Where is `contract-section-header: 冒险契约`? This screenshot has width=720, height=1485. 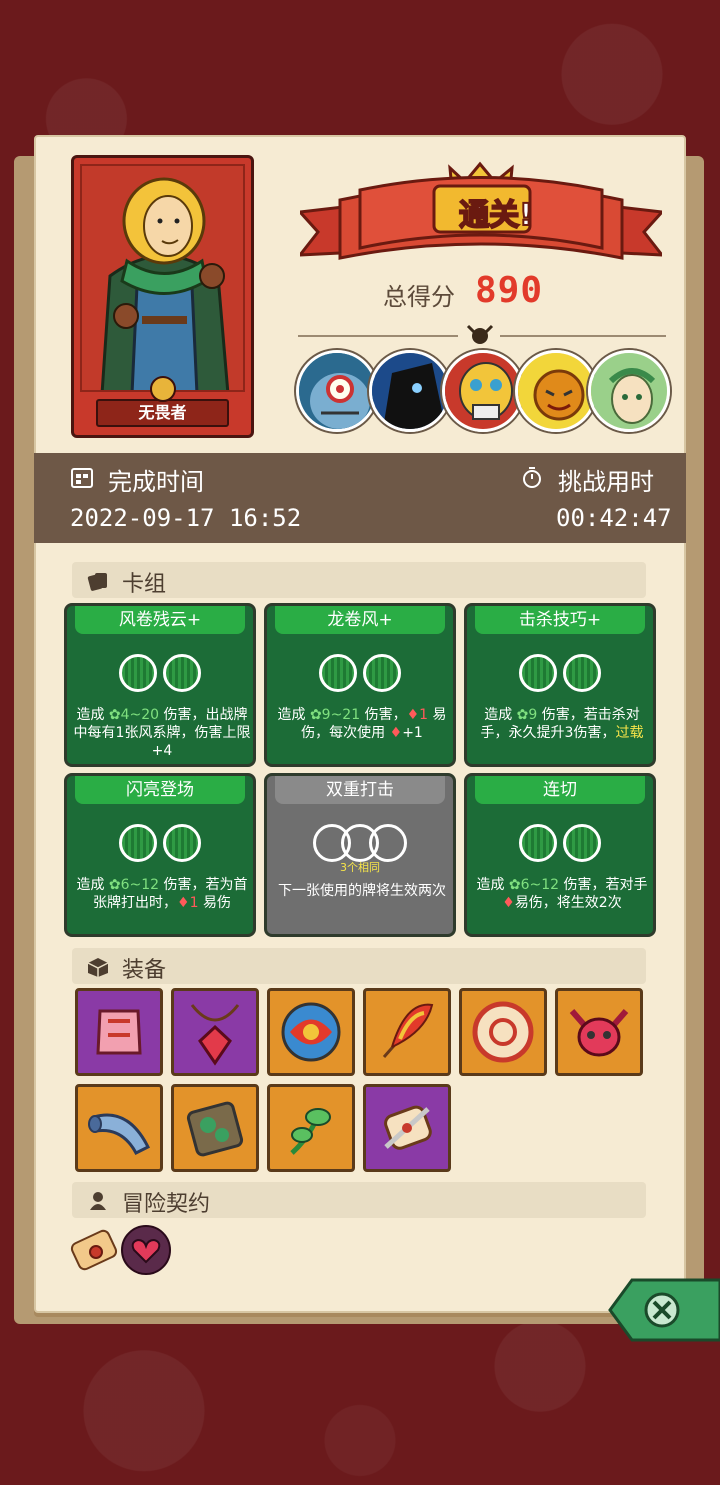 contract-section-header: 冒险契约 is located at coordinates (359, 1200).